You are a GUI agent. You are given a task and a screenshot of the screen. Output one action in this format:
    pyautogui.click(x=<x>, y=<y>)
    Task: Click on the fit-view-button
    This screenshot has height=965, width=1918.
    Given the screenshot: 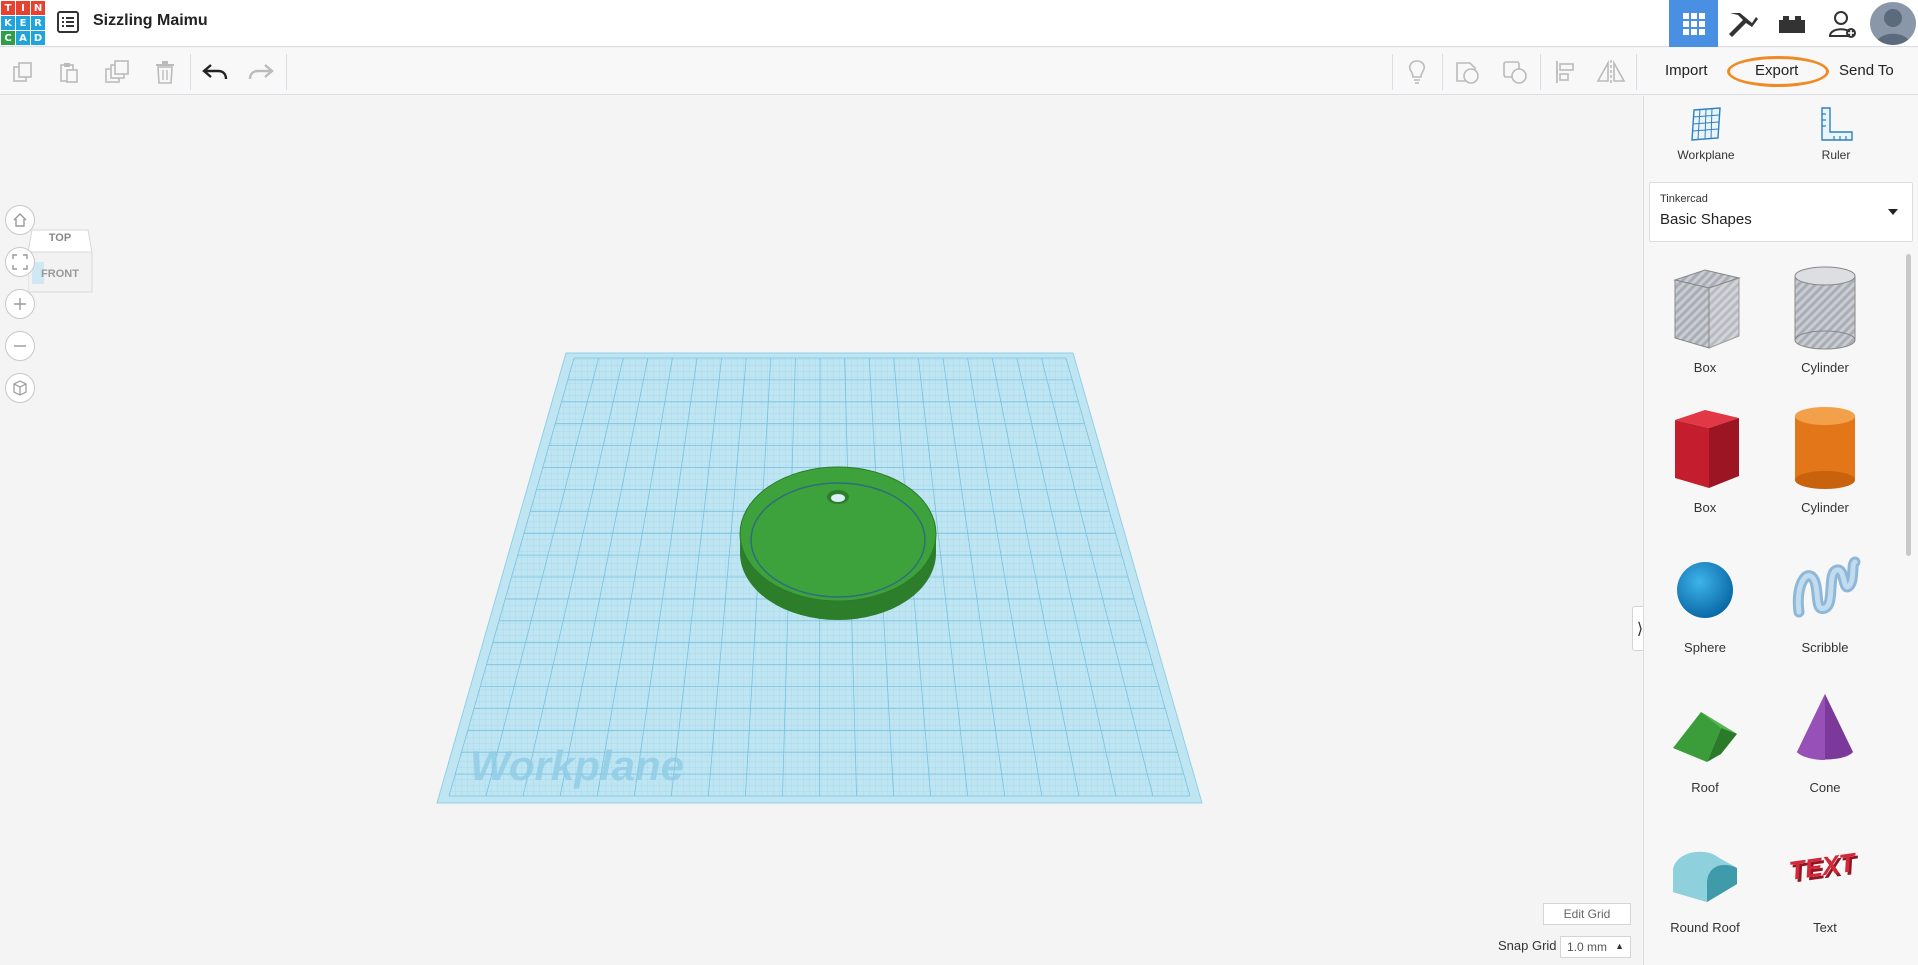 What is the action you would take?
    pyautogui.click(x=20, y=262)
    